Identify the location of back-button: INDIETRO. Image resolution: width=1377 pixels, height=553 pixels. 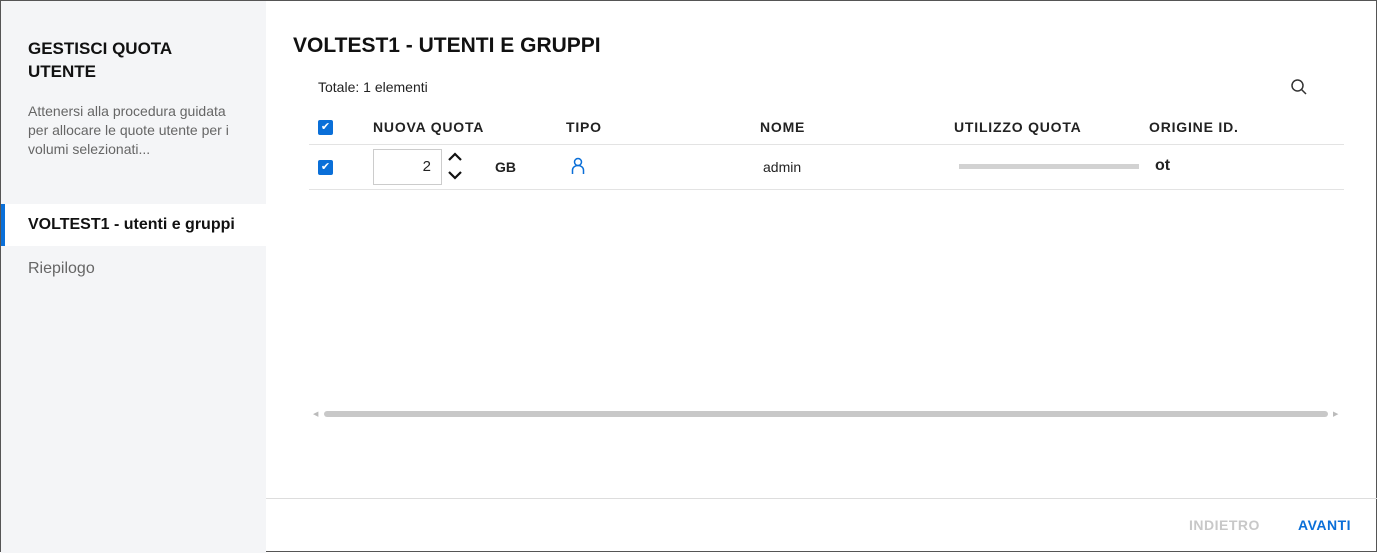
(1224, 525).